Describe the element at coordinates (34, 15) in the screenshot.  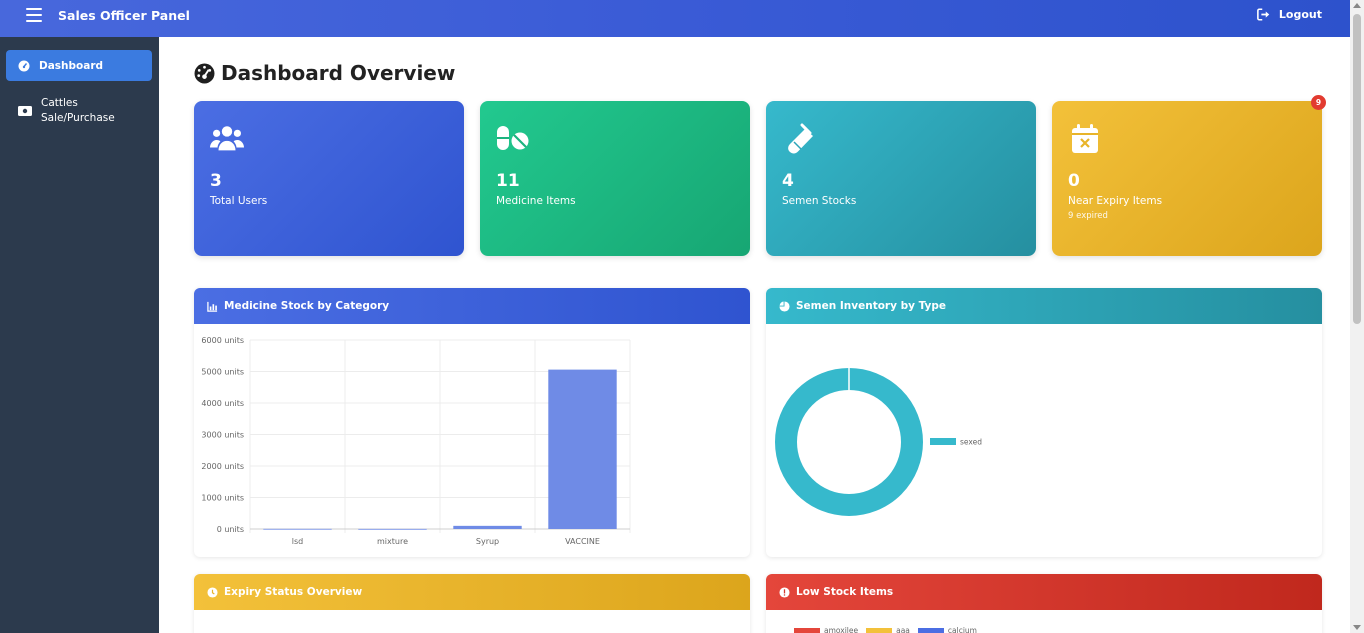
I see `menu-toggle-icon` at that location.